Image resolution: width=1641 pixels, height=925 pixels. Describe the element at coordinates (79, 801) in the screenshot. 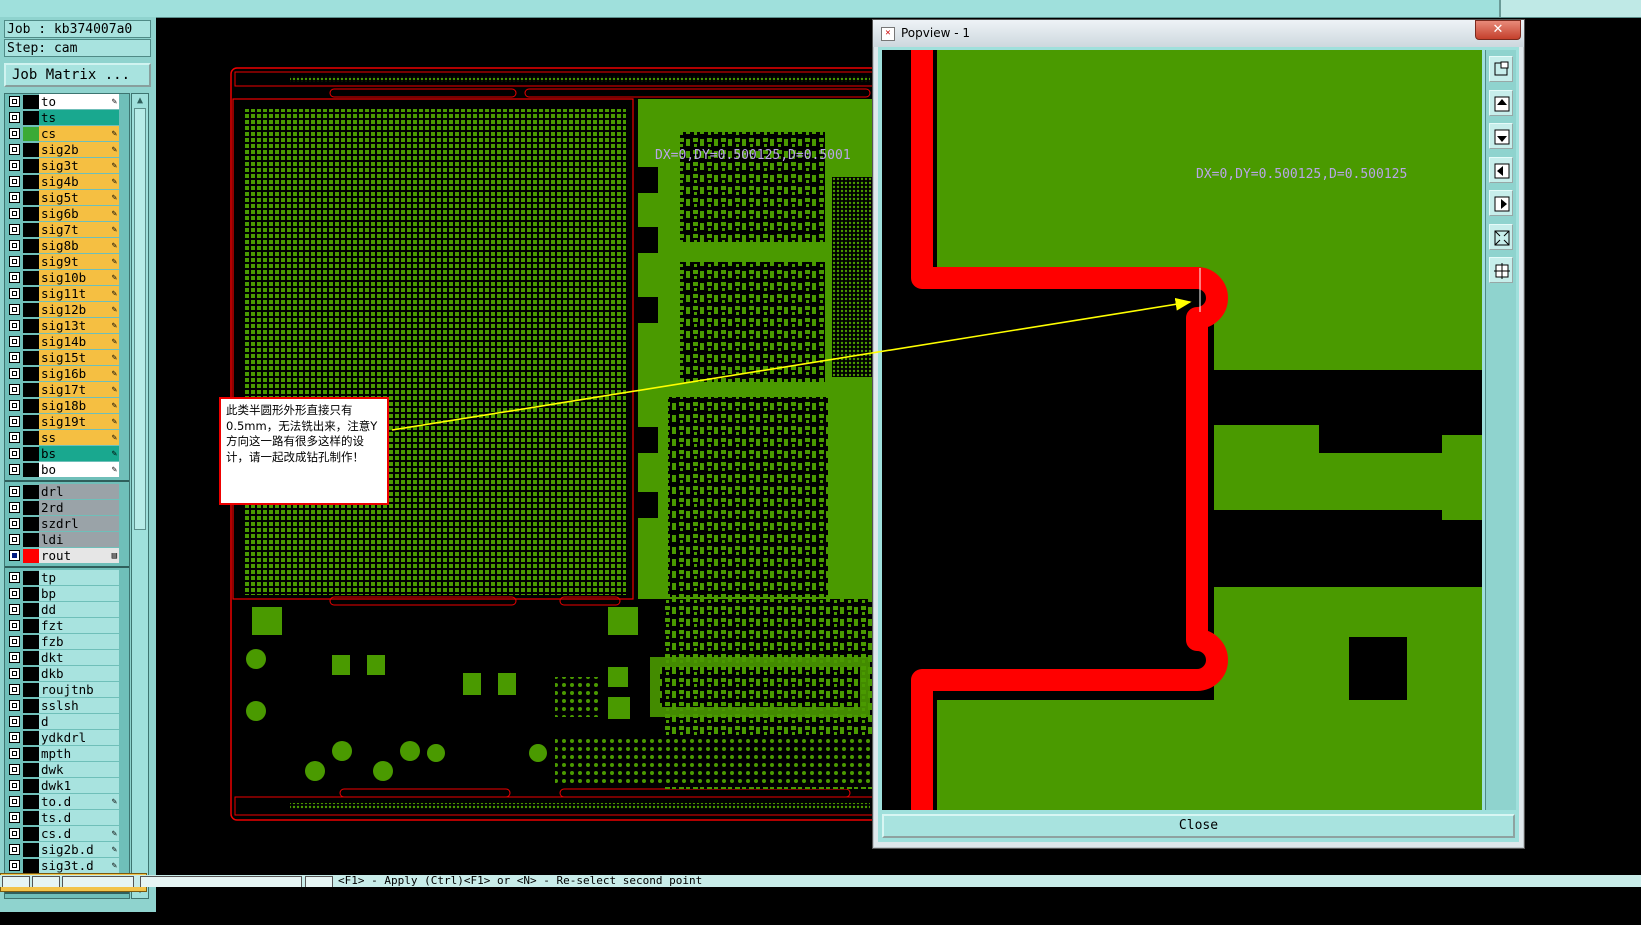

I see `layer-name: to.d ✎` at that location.